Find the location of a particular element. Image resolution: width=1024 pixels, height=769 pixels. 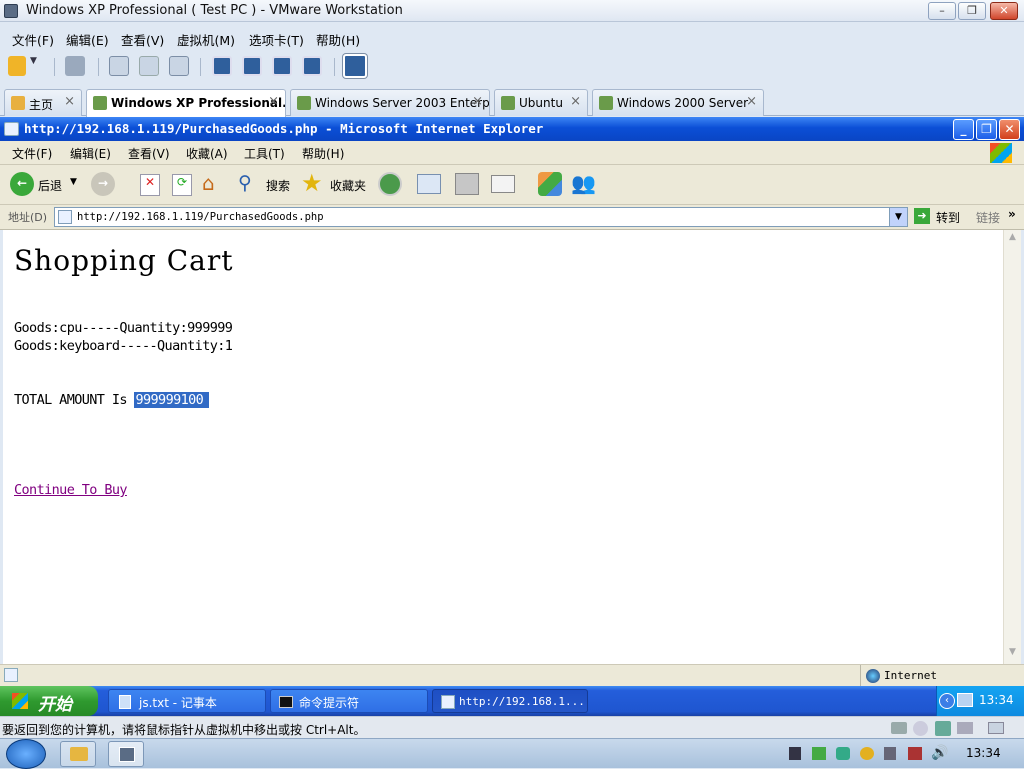

ie-menu-edit: 编辑(E) is located at coordinates (90, 153).